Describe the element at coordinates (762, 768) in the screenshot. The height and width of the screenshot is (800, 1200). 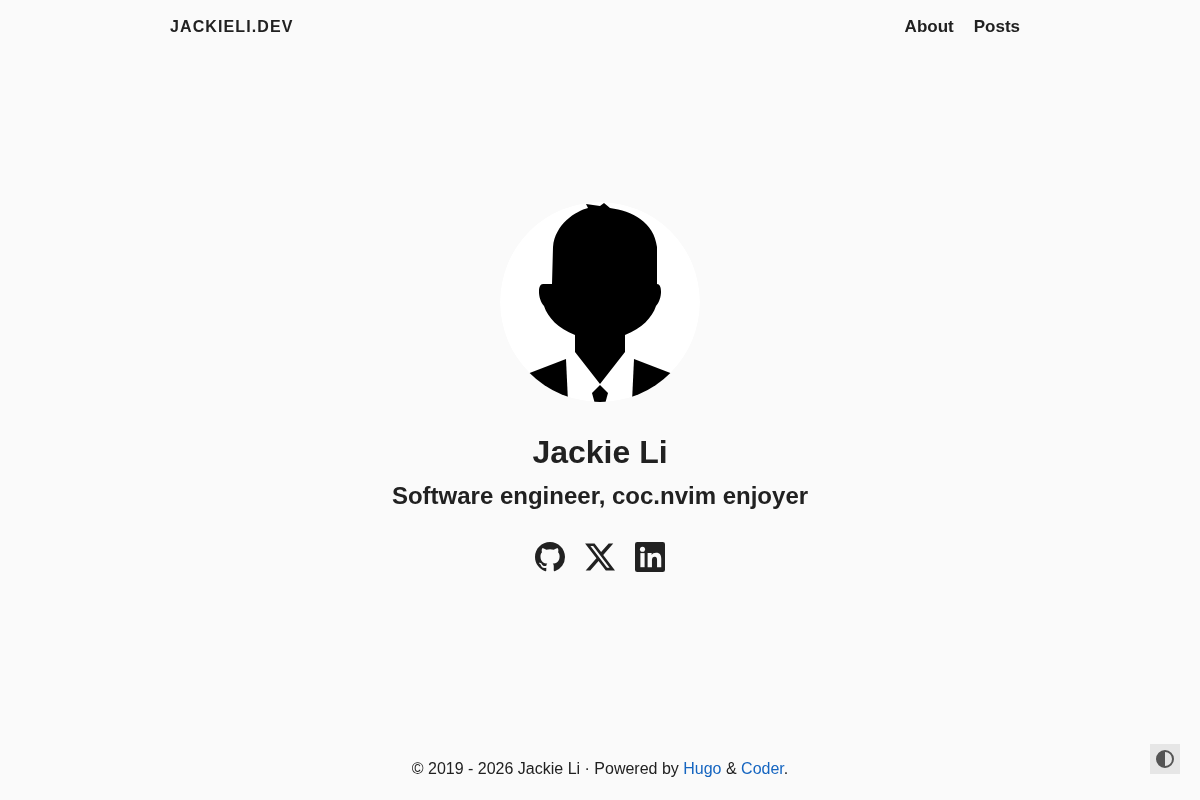
I see `footer-link: Coder` at that location.